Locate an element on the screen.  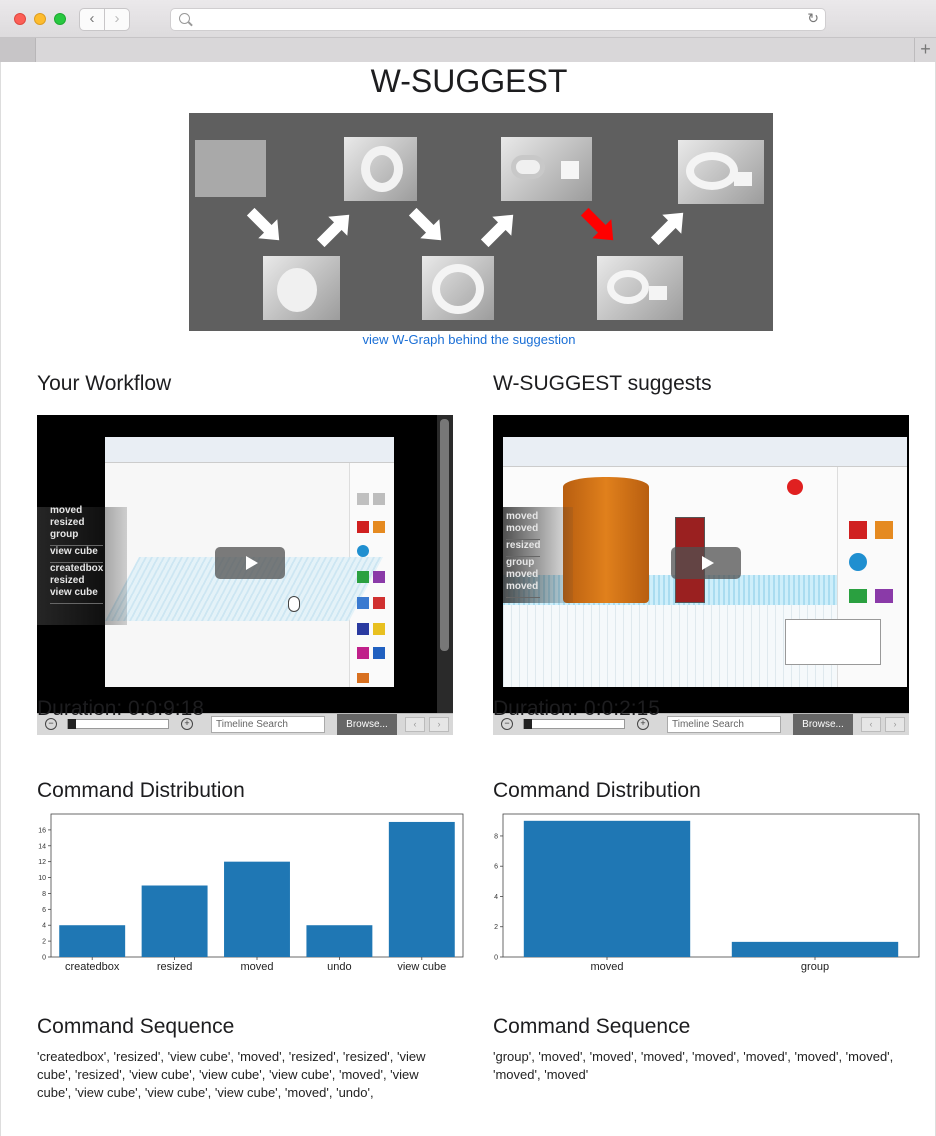
new-tab-button: + is located at coordinates (925, 50).